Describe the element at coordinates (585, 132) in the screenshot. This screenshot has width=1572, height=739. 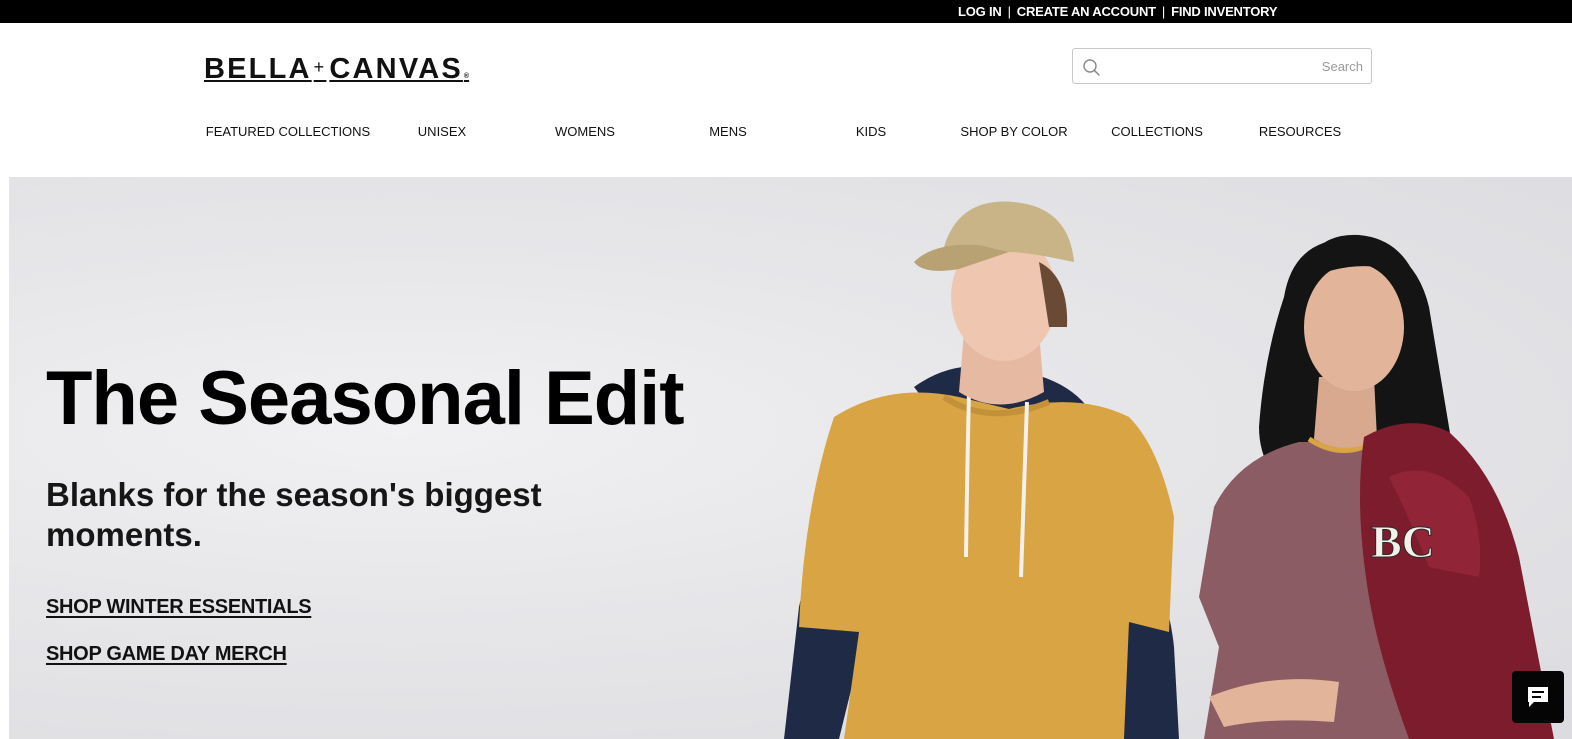
I see `nav-item-womens: WOMENS` at that location.